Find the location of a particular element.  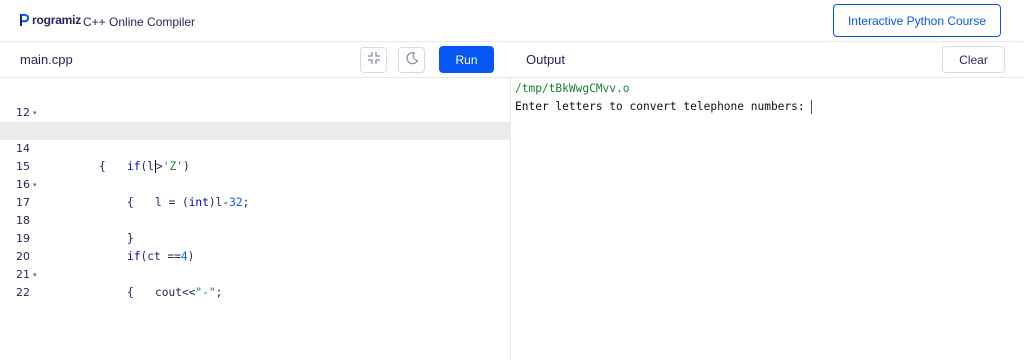

clear-button: Clear is located at coordinates (973, 59).